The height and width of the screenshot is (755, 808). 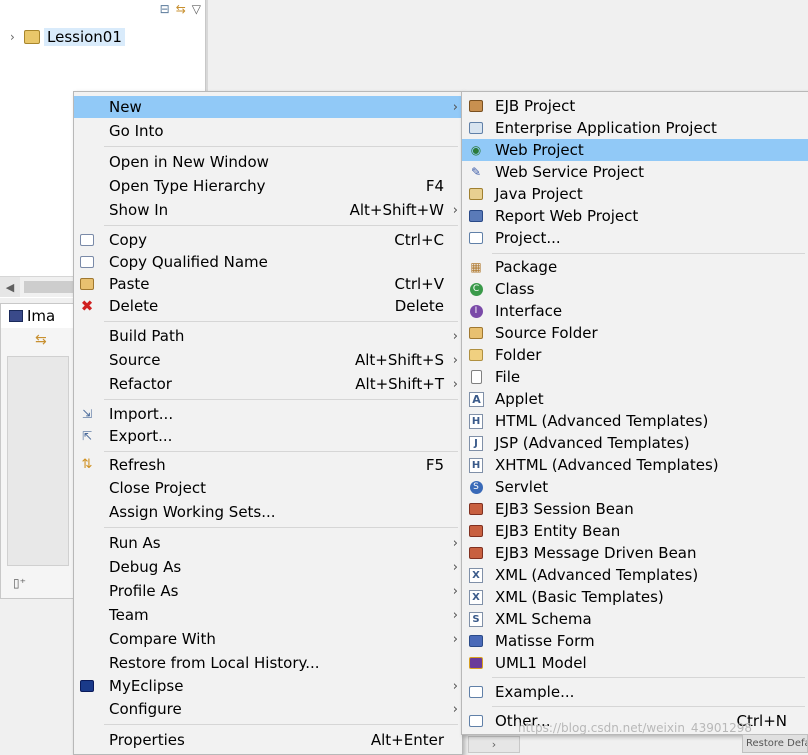 I want to click on menu-item-configure: Configure ›, so click(x=268, y=709).